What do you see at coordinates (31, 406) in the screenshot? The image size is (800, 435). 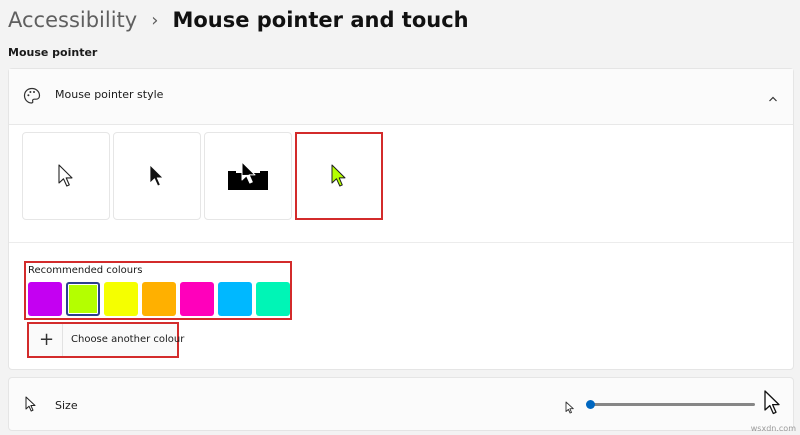 I see `size-cursor-icon` at bounding box center [31, 406].